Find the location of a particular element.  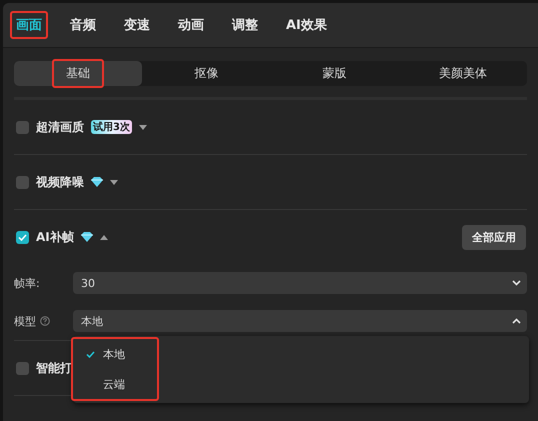

sub-tab: 蒙版 is located at coordinates (334, 73).